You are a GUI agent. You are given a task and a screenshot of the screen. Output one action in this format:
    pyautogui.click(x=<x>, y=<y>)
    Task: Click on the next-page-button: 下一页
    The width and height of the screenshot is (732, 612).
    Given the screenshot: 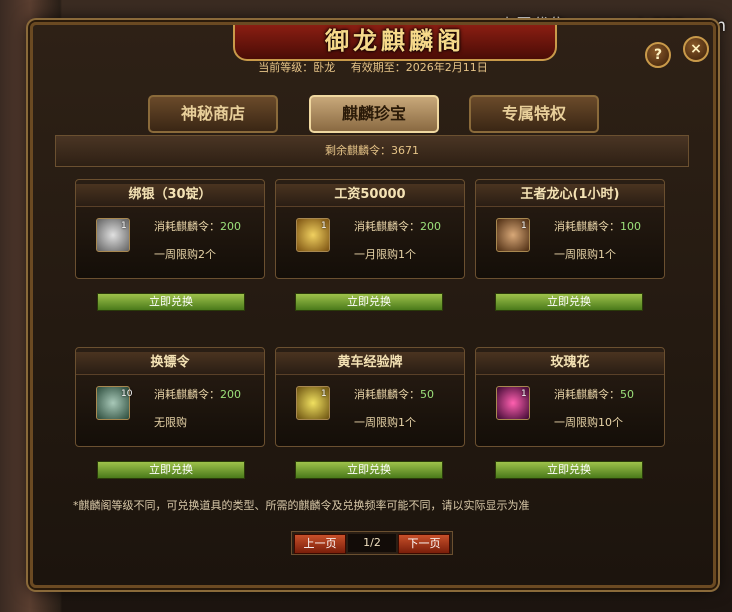 What is the action you would take?
    pyautogui.click(x=424, y=544)
    